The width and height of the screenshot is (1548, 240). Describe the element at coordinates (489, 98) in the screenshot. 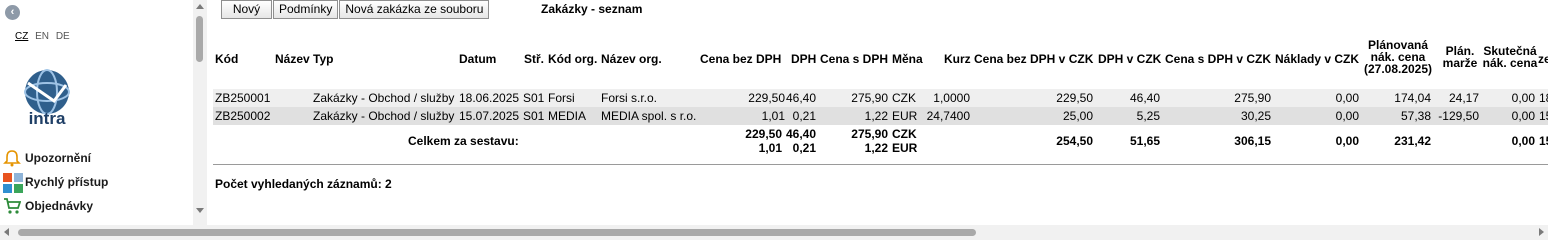

I see `cell-datum: 18.06.2025` at that location.